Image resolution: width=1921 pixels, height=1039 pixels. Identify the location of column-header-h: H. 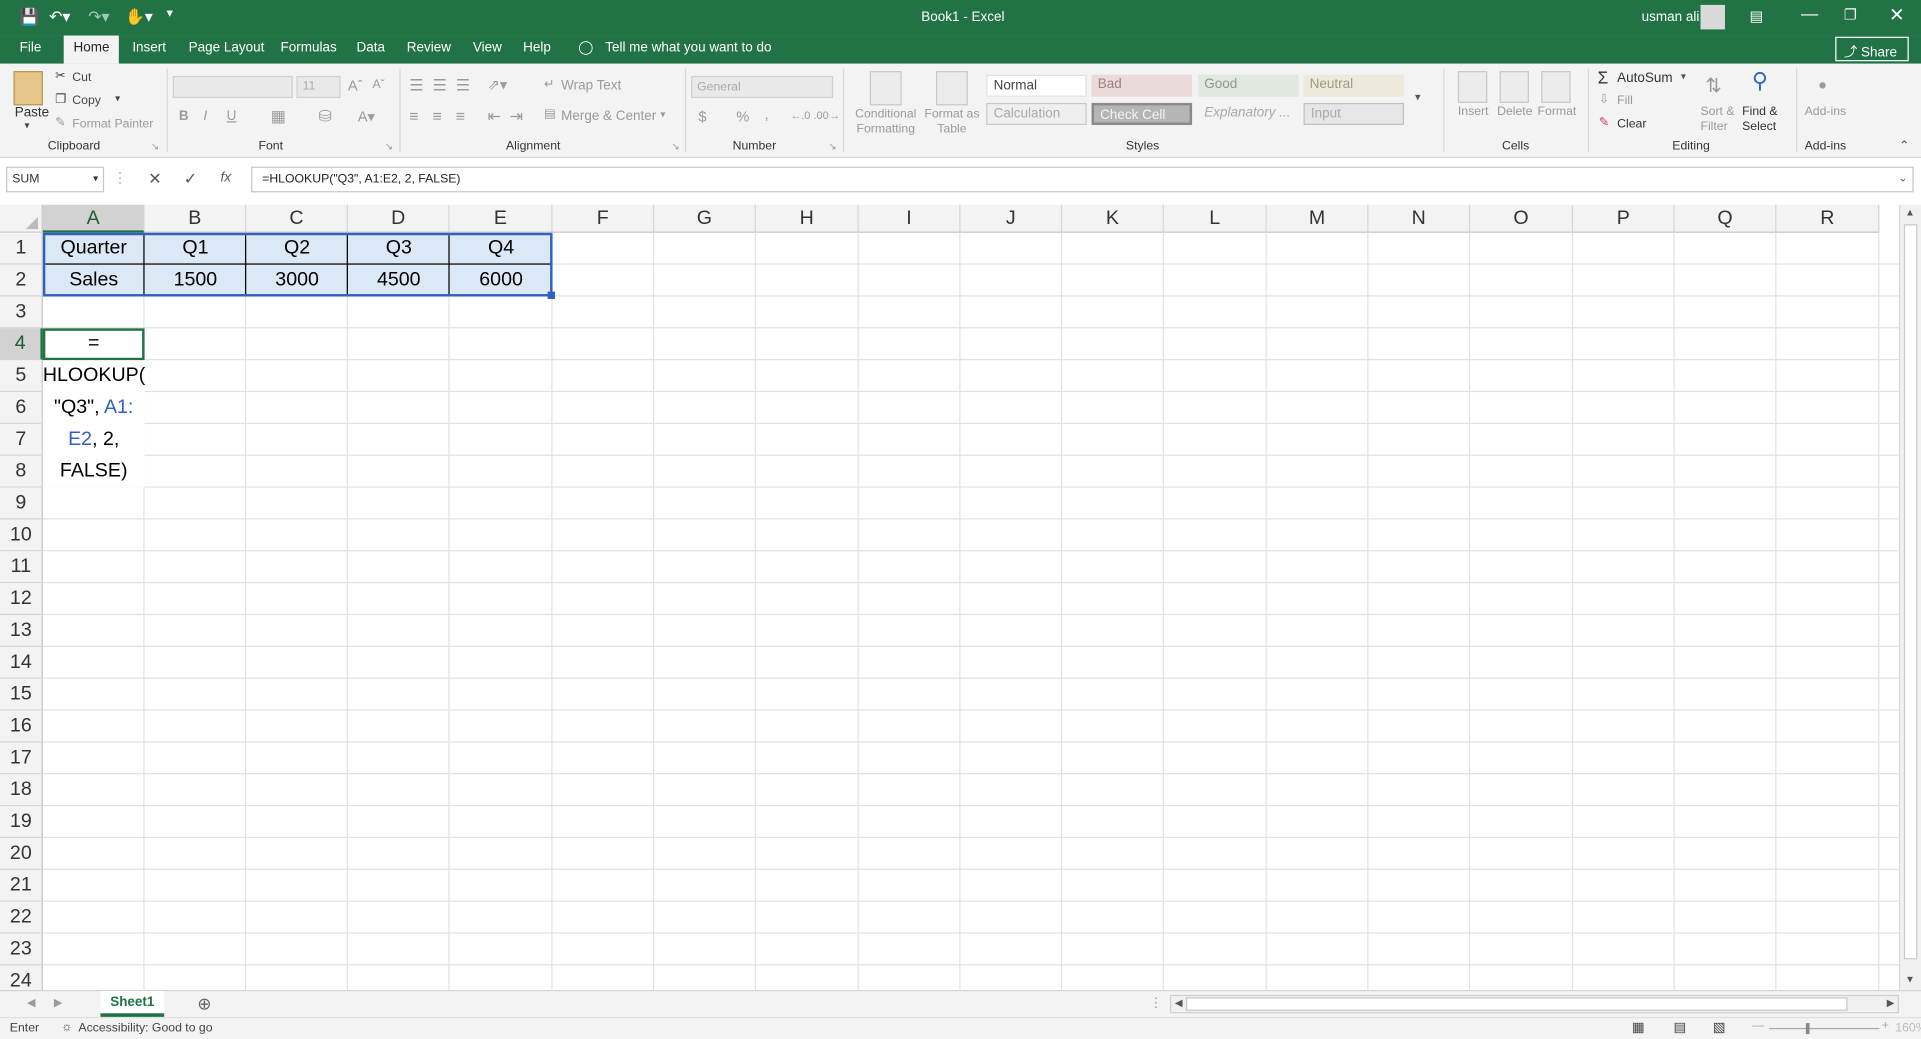
(807, 218).